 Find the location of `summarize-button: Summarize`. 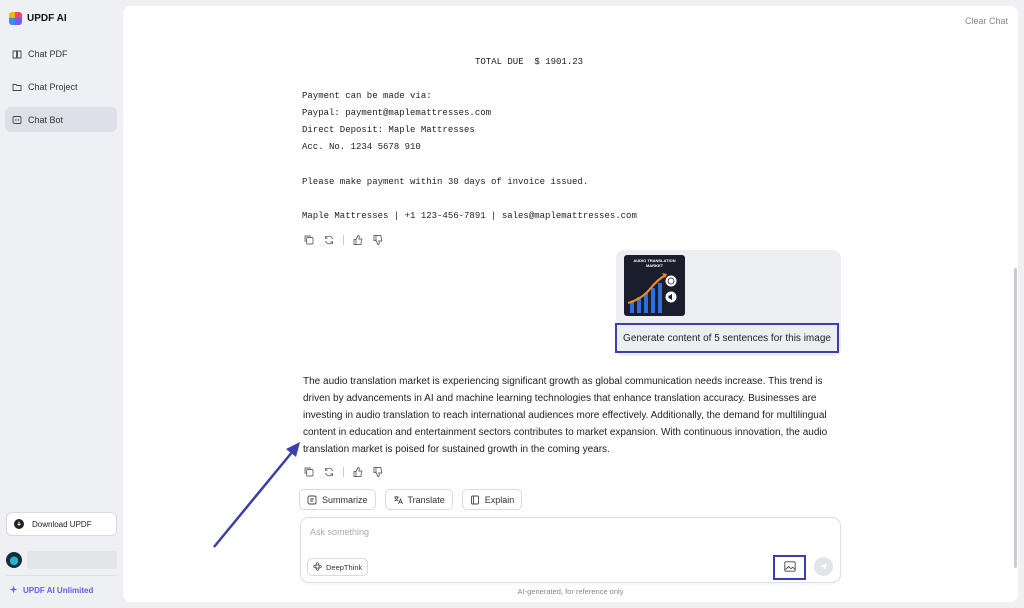

summarize-button: Summarize is located at coordinates (337, 499).